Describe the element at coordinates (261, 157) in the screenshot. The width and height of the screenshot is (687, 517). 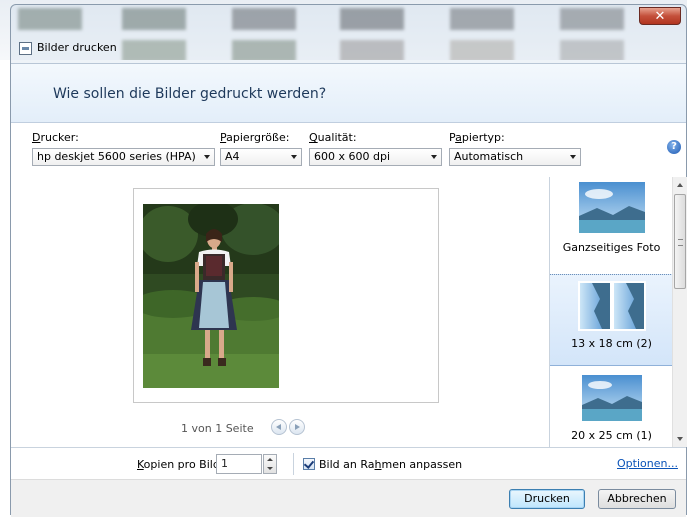
I see `paper-size-select: A4` at that location.